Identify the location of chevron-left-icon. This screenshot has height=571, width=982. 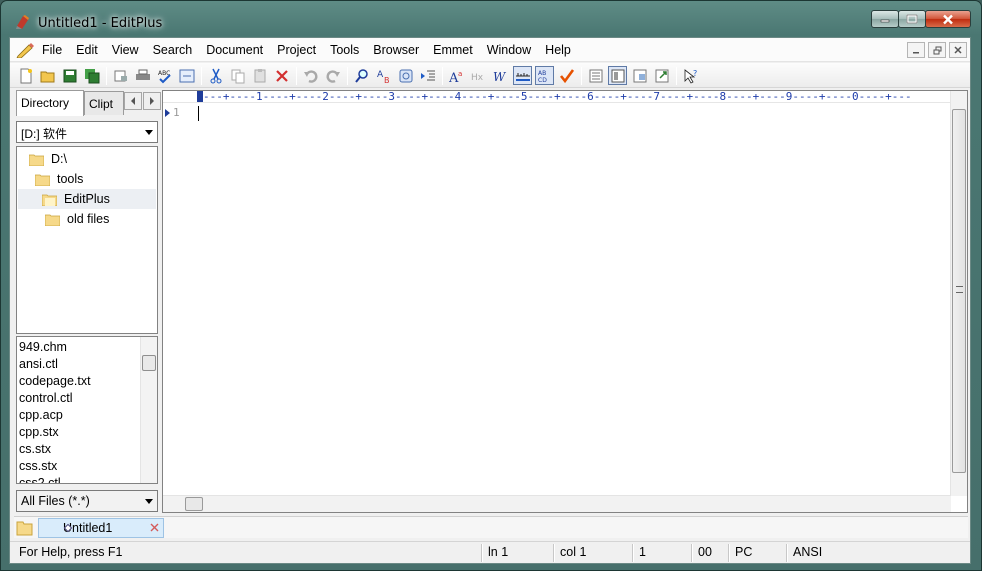
(133, 101).